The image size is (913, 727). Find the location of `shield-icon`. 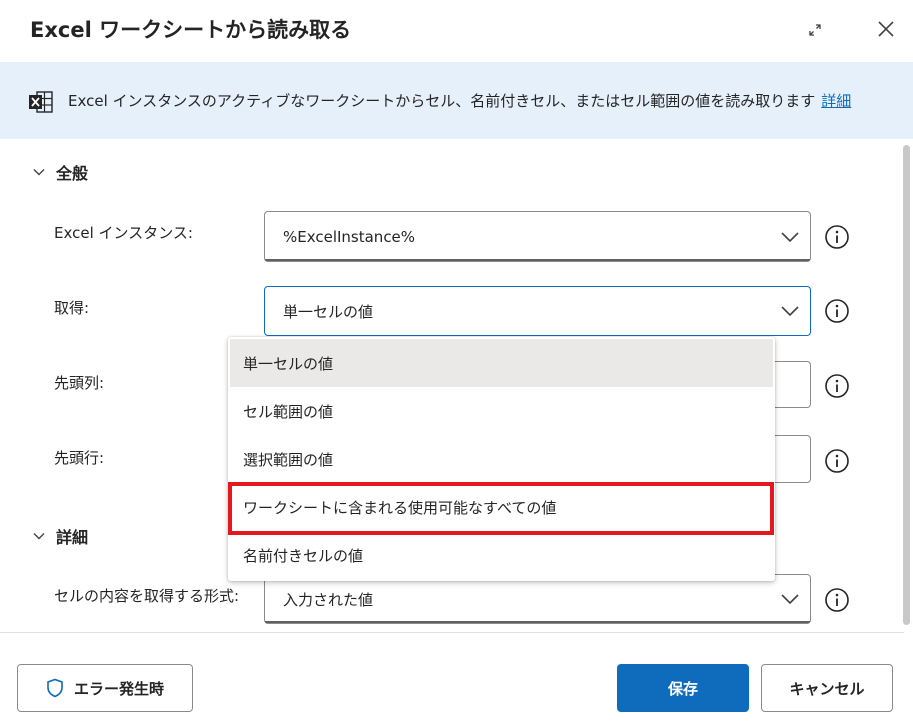

shield-icon is located at coordinates (55, 688).